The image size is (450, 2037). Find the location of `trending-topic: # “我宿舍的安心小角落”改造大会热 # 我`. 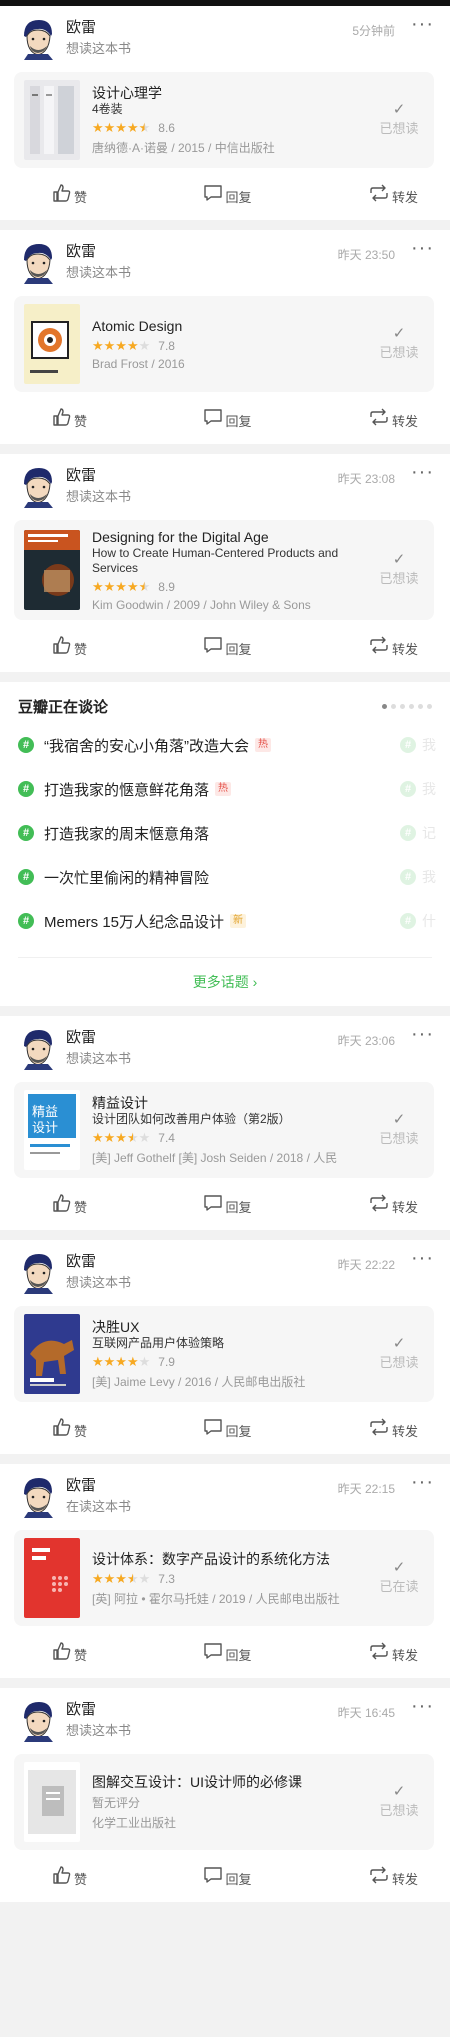

trending-topic: # “我宿舍的安心小角落”改造大会热 # 我 is located at coordinates (227, 745).